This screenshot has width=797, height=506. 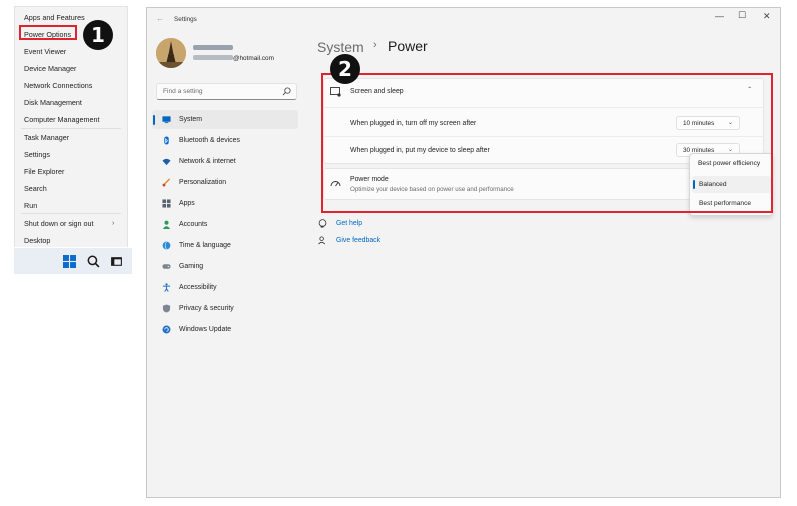 I want to click on bluetooth-icon, so click(x=166, y=140).